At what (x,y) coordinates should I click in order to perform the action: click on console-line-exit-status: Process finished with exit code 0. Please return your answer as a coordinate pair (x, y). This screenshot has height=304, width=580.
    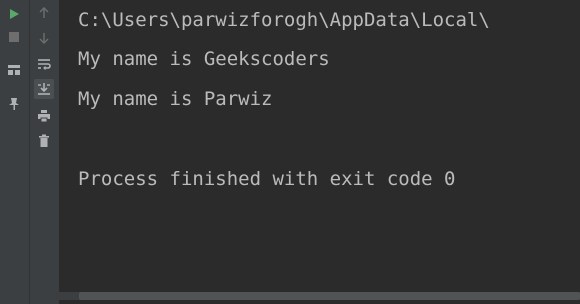
    Looking at the image, I should click on (267, 179).